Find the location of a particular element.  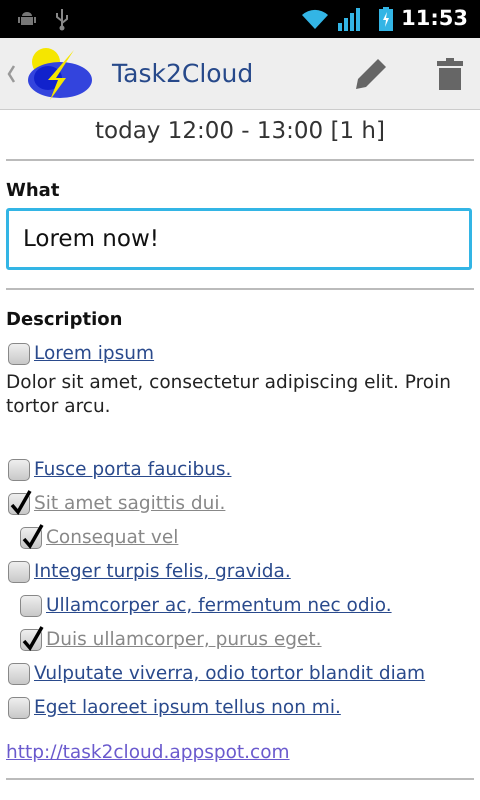

task-link: Vulputate viverra, odio tortor blandit diam is located at coordinates (230, 674).